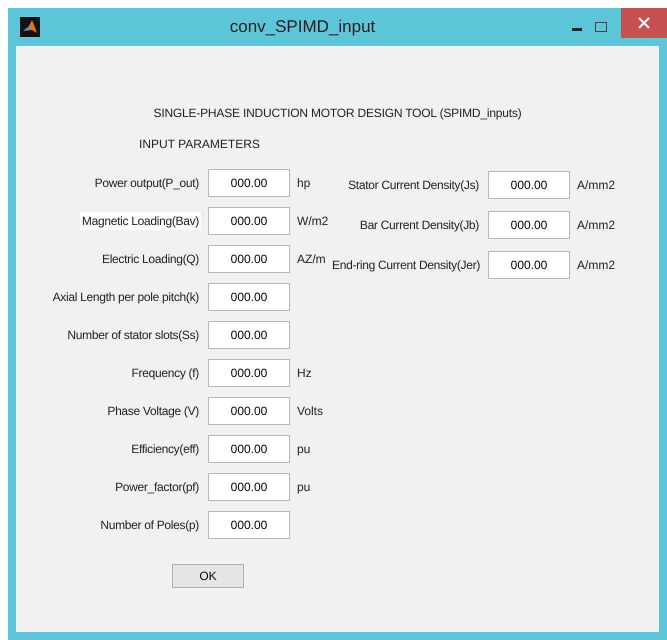  What do you see at coordinates (302, 27) in the screenshot?
I see `window-title: conv_SPIMD_input` at bounding box center [302, 27].